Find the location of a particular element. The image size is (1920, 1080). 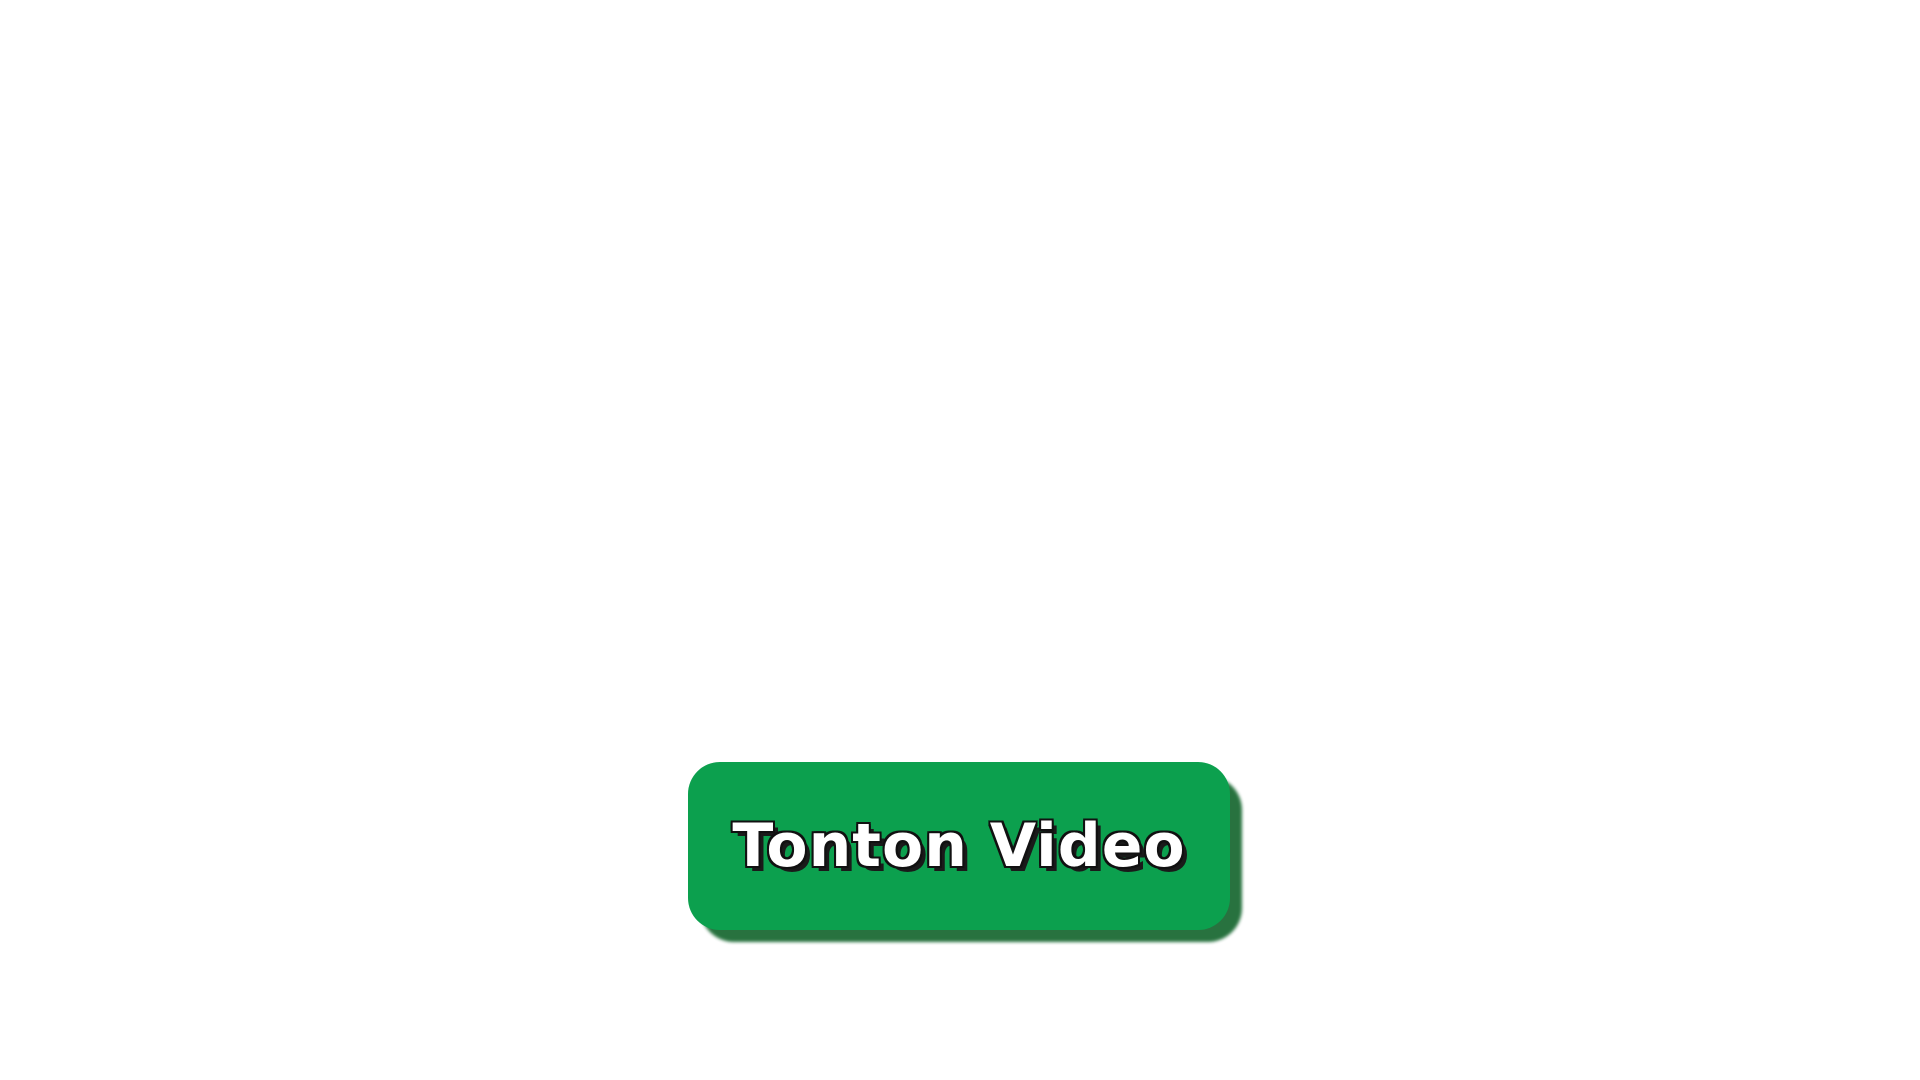

watch-video-button-container: Tonton Video is located at coordinates (966, 853).